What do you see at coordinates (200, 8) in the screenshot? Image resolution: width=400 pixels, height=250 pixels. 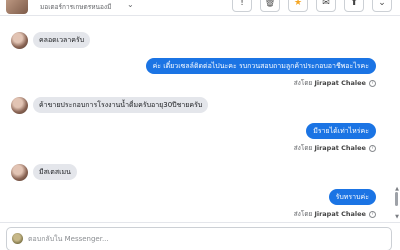 I see `conversation-header: มอเตอร์การเกษตรหนองมี ⌄ ! 🗑 ★ ✉ ⬆ ⌄` at bounding box center [200, 8].